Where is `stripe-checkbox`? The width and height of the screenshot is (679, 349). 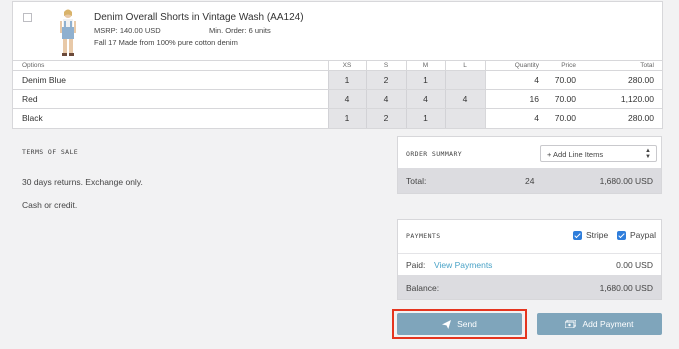 stripe-checkbox is located at coordinates (577, 235).